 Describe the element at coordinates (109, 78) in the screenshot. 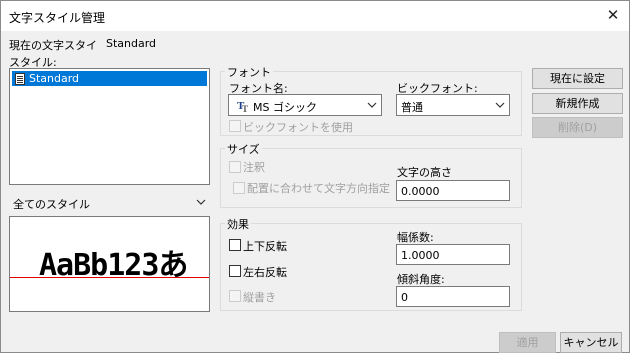

I see `style-list-item: Standard` at that location.